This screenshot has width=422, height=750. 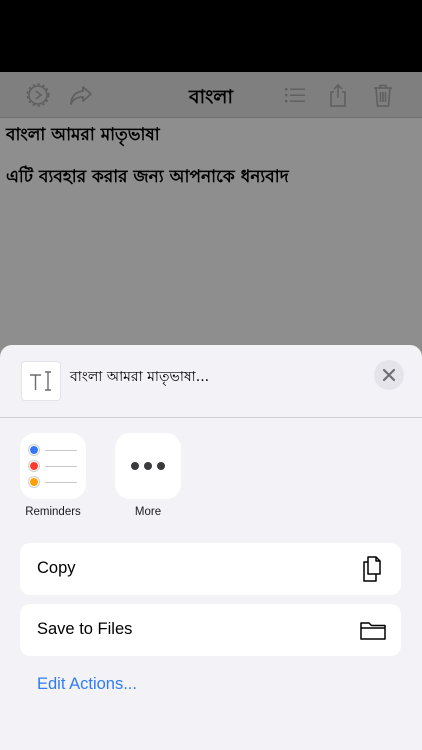 What do you see at coordinates (83, 135) in the screenshot?
I see `document-line-1: বাংলা আমরা মাতৃভাষা` at bounding box center [83, 135].